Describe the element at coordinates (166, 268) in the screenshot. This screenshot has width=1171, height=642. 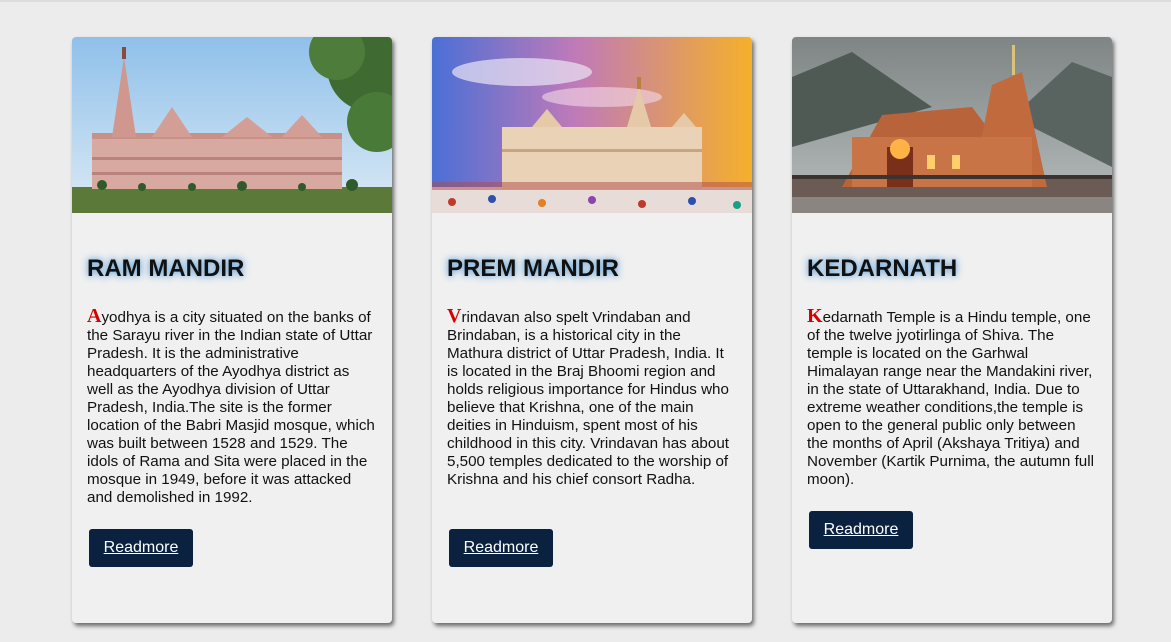
I see `card-title: RAM MANDIR` at that location.